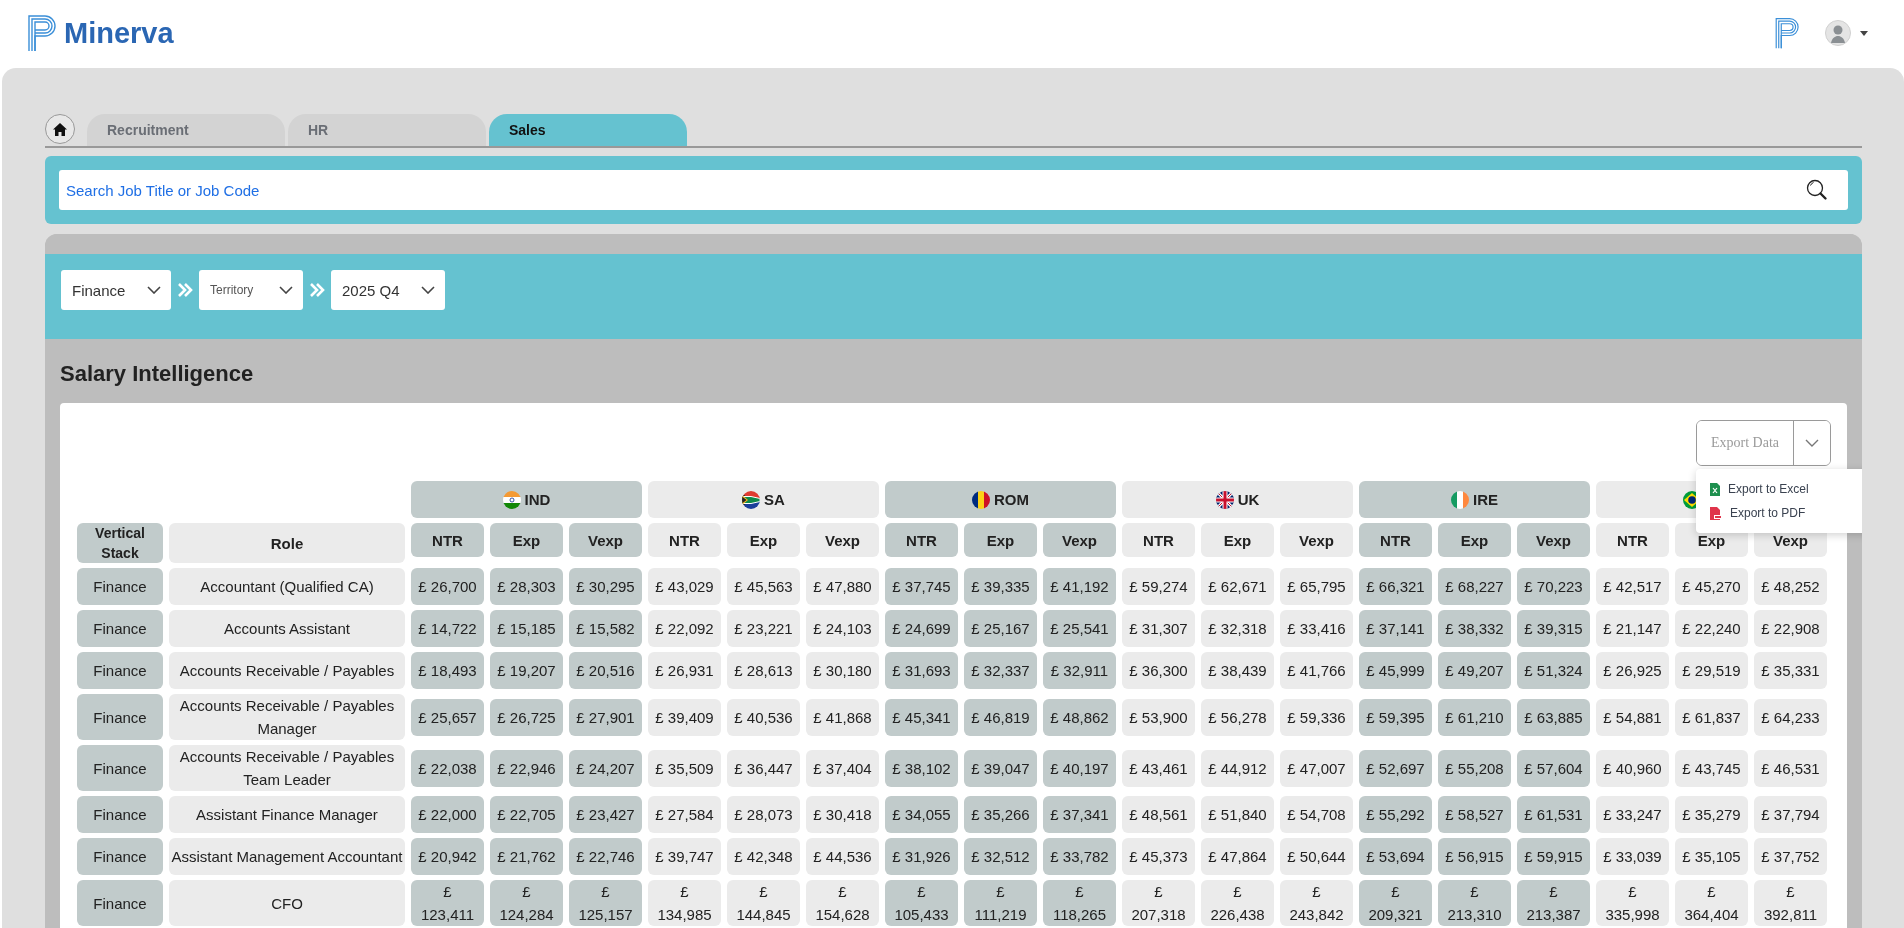 The height and width of the screenshot is (928, 1904). Describe the element at coordinates (1553, 856) in the screenshot. I see `table-cell: £ 59,915` at that location.